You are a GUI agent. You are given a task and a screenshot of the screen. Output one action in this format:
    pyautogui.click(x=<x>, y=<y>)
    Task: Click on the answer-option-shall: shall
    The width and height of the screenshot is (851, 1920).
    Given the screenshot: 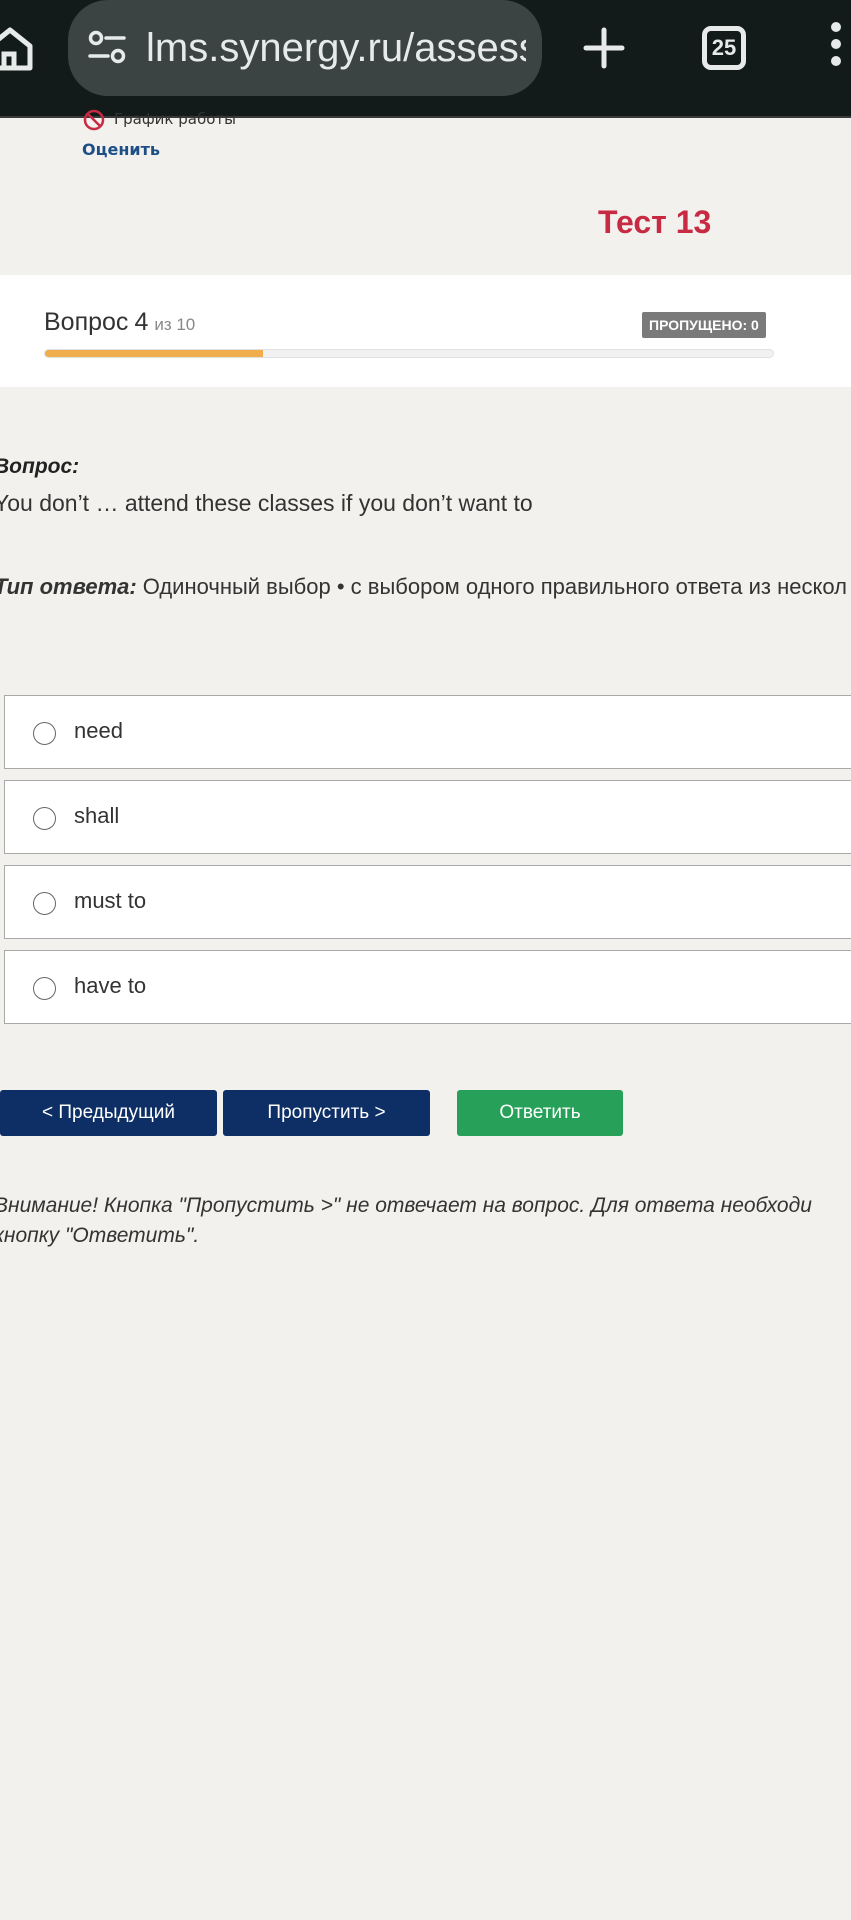 What is the action you would take?
    pyautogui.click(x=427, y=817)
    